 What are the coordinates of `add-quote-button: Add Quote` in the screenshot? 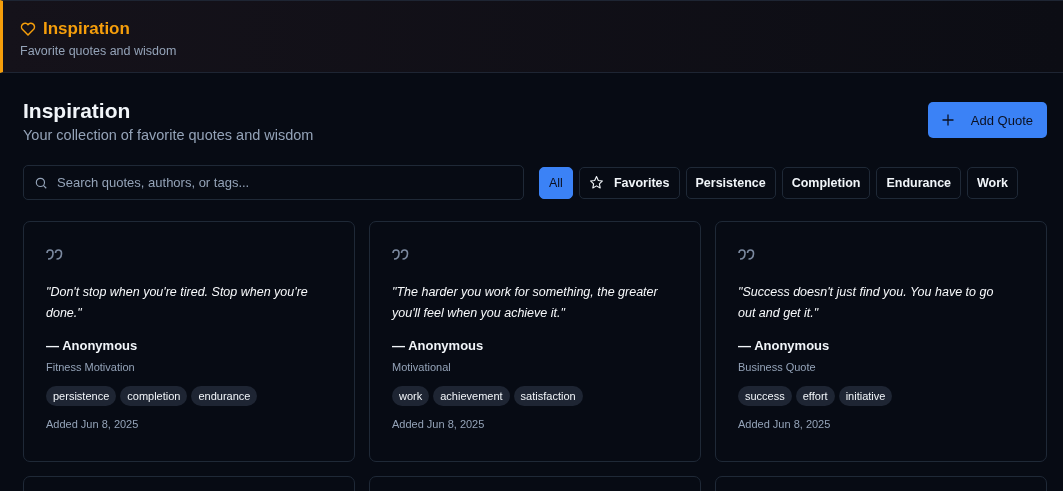 It's located at (987, 120).